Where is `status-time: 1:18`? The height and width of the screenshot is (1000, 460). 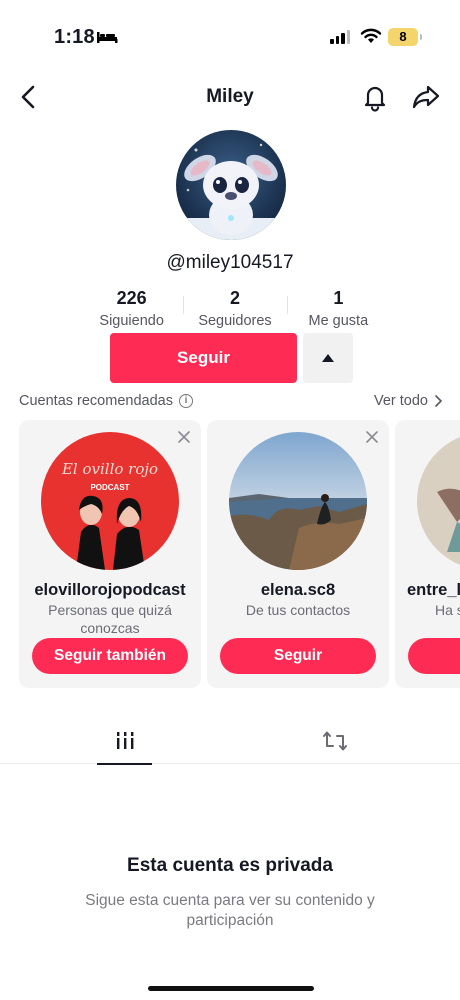
status-time: 1:18 is located at coordinates (74, 37).